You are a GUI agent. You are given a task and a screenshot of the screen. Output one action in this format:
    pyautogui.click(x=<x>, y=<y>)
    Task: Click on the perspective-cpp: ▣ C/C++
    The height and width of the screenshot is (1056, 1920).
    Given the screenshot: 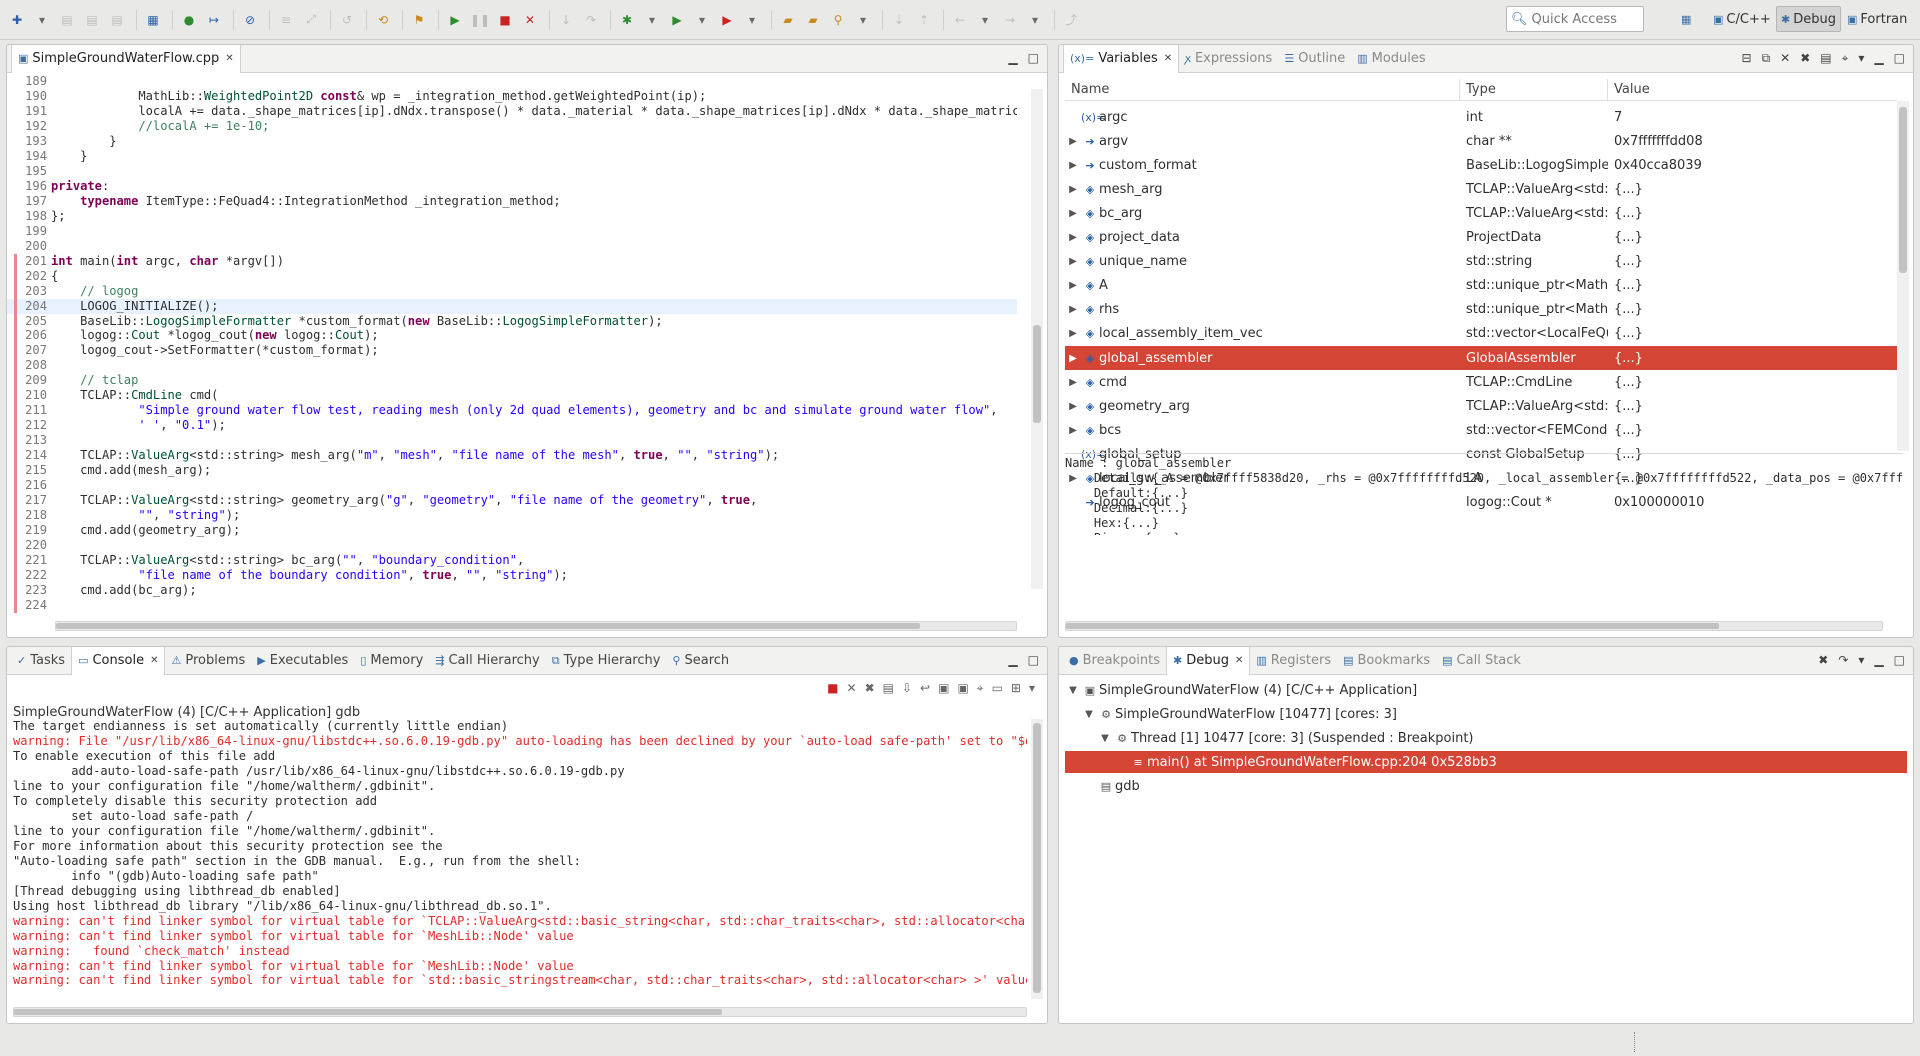 What is the action you would take?
    pyautogui.click(x=1742, y=19)
    